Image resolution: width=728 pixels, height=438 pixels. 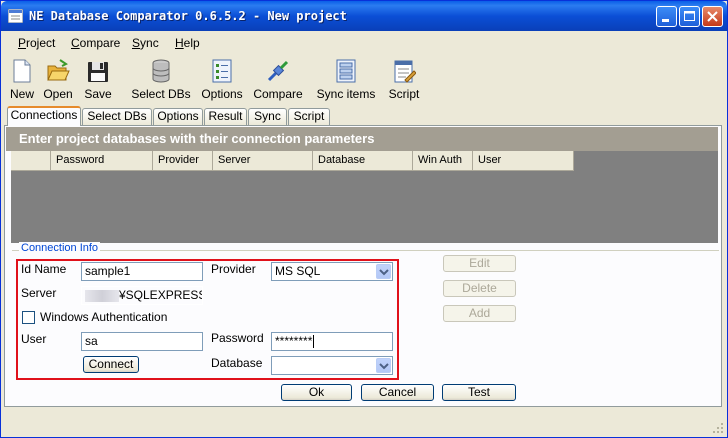 I want to click on grid-header-rowselector, so click(x=31, y=160).